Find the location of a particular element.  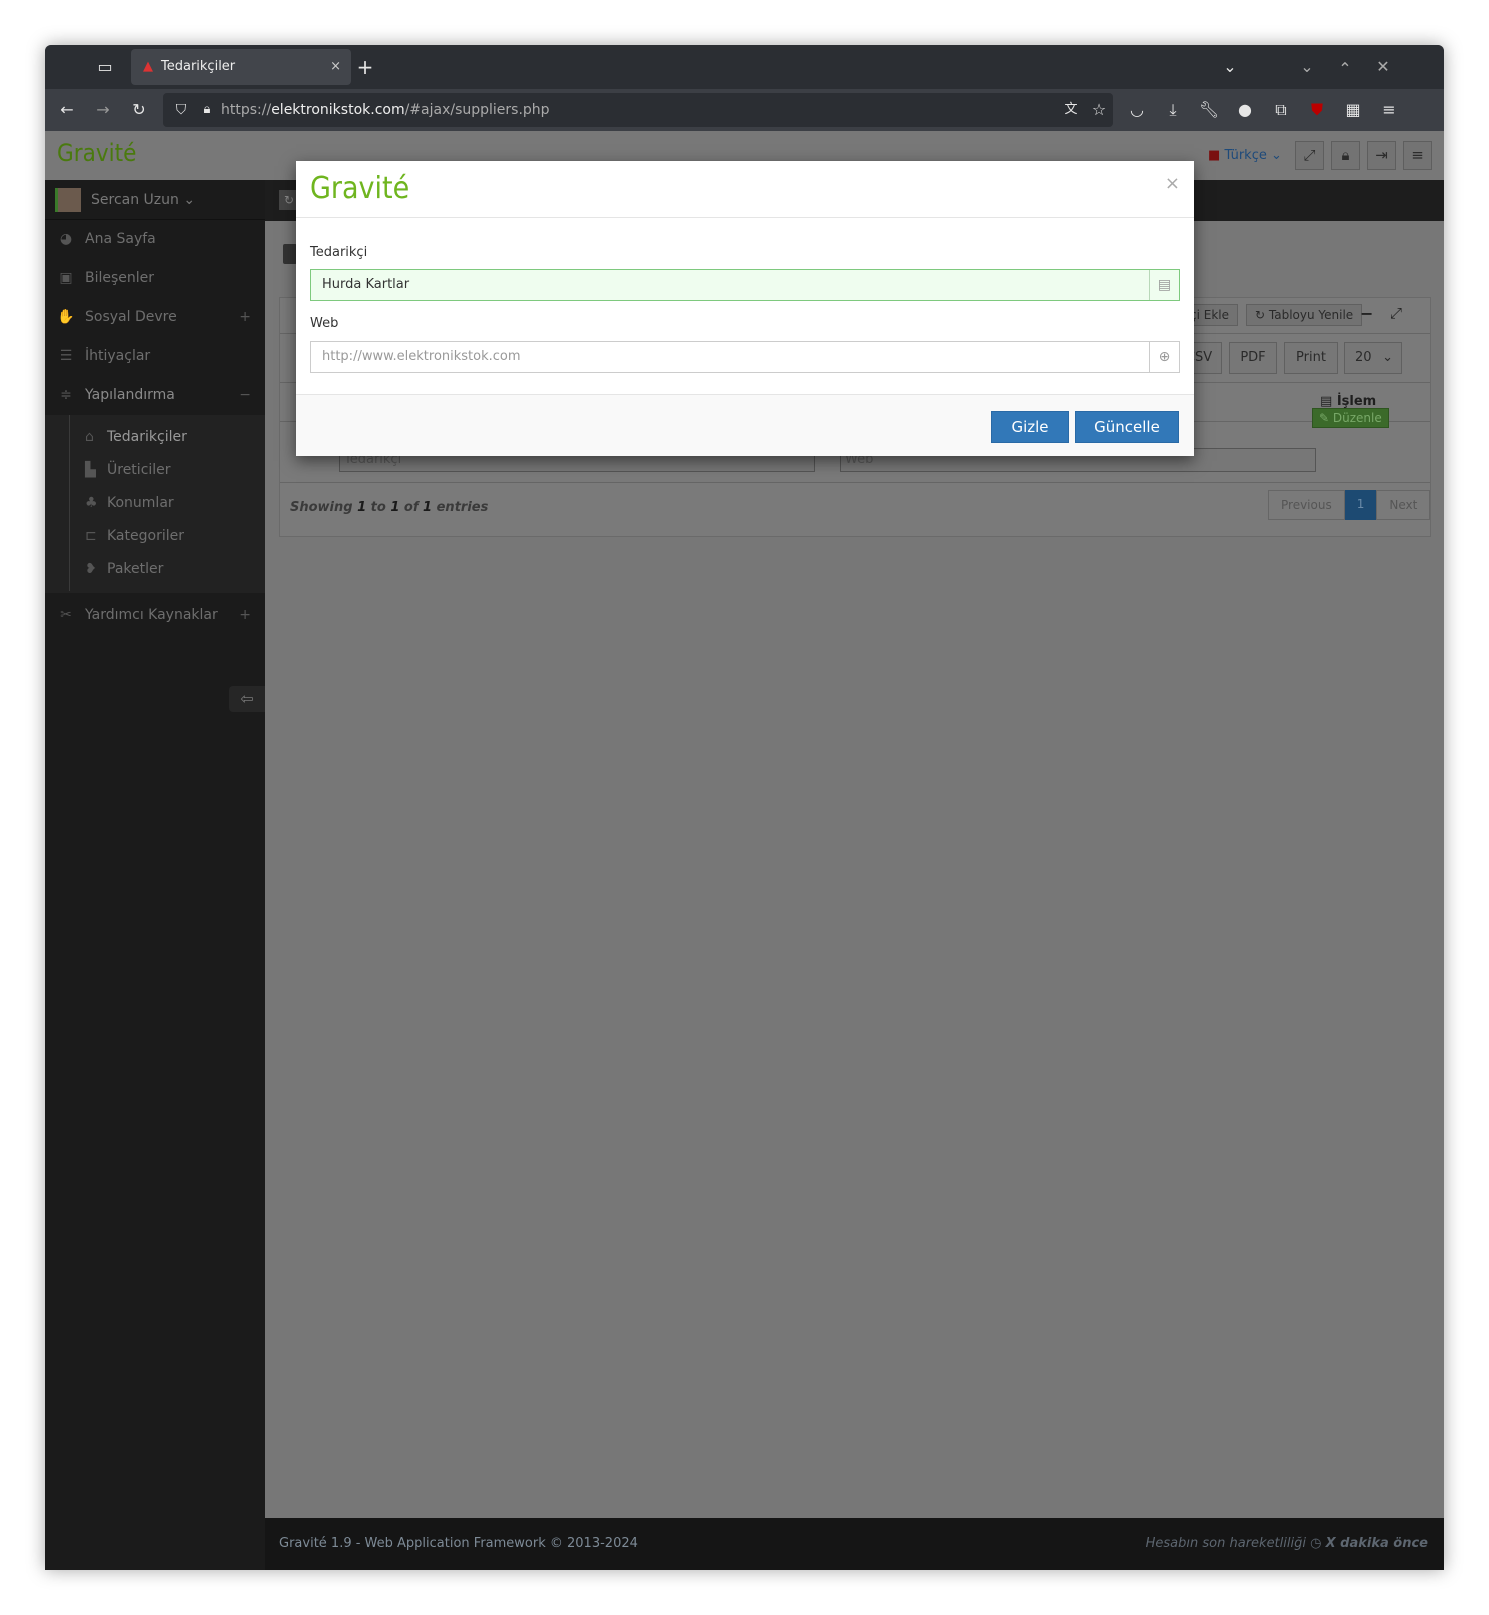

s-extension-icon: ● is located at coordinates (1245, 110).